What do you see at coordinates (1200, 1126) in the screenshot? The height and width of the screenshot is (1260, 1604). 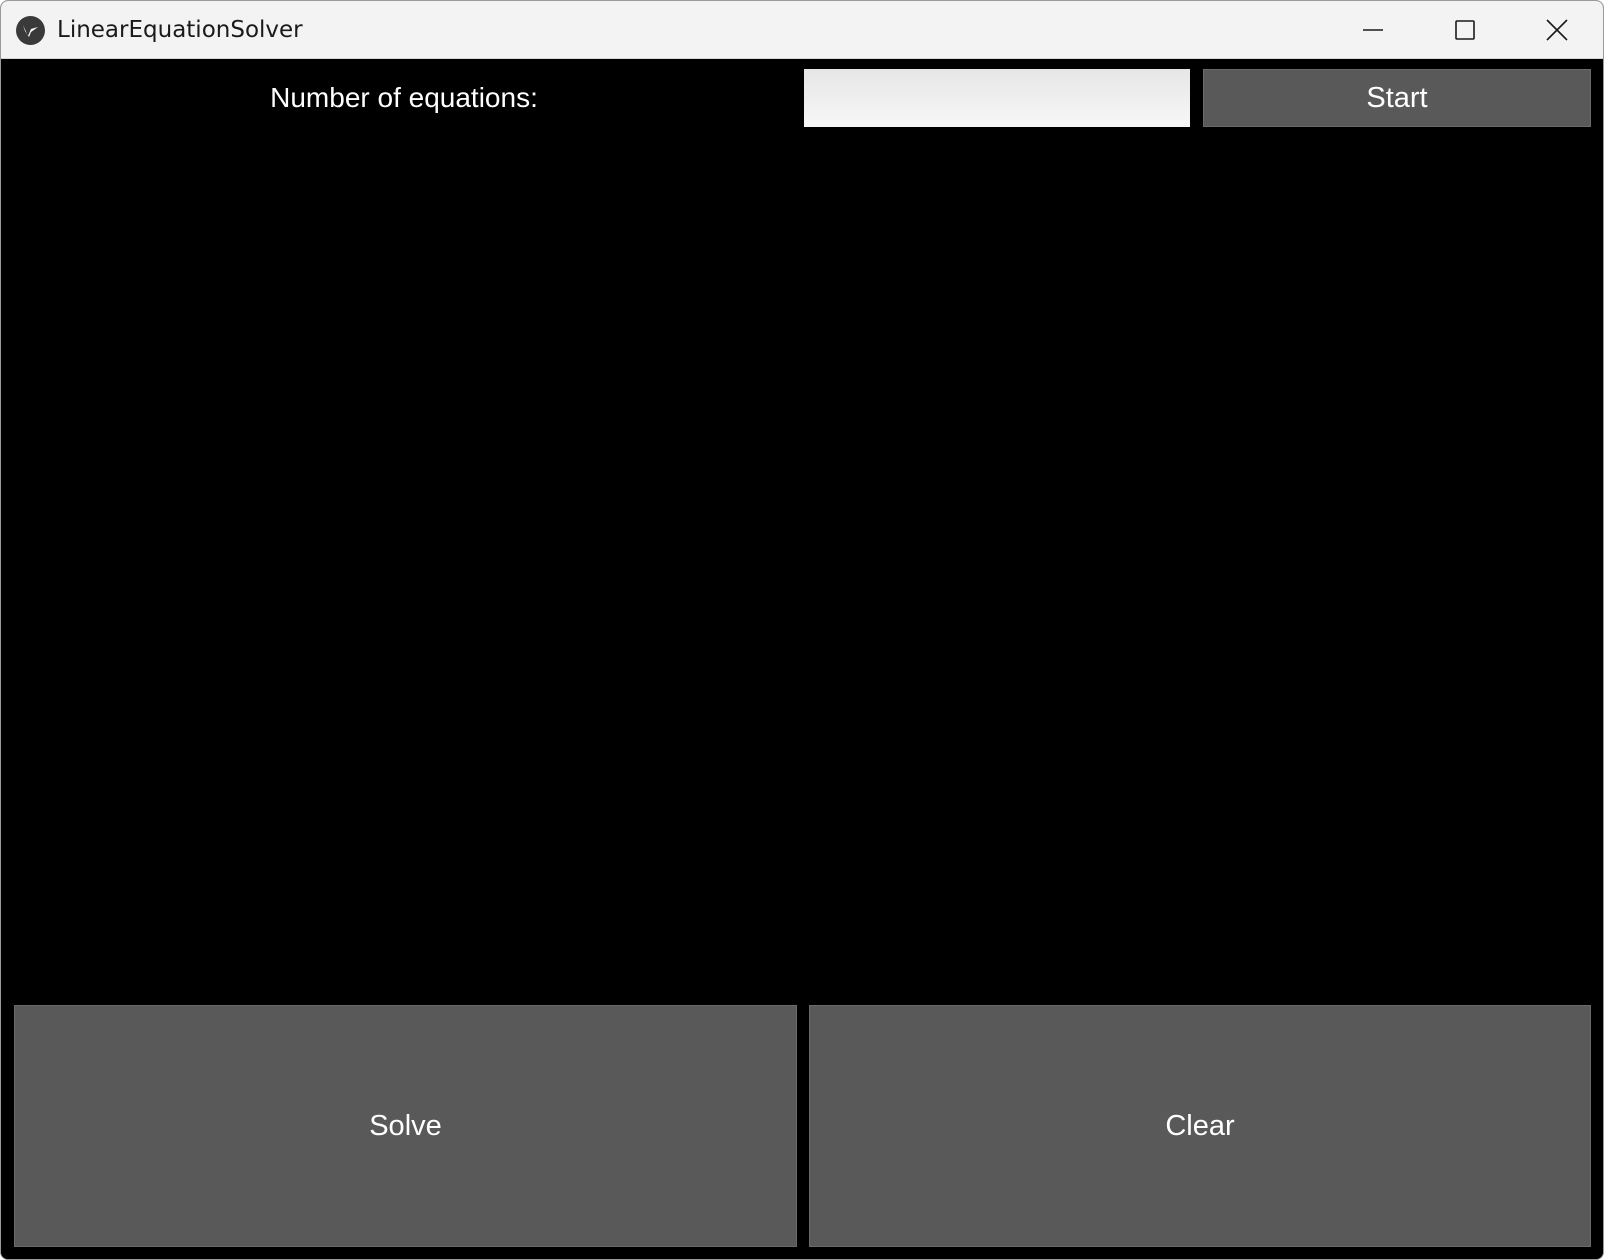 I see `clear-button: Clear` at bounding box center [1200, 1126].